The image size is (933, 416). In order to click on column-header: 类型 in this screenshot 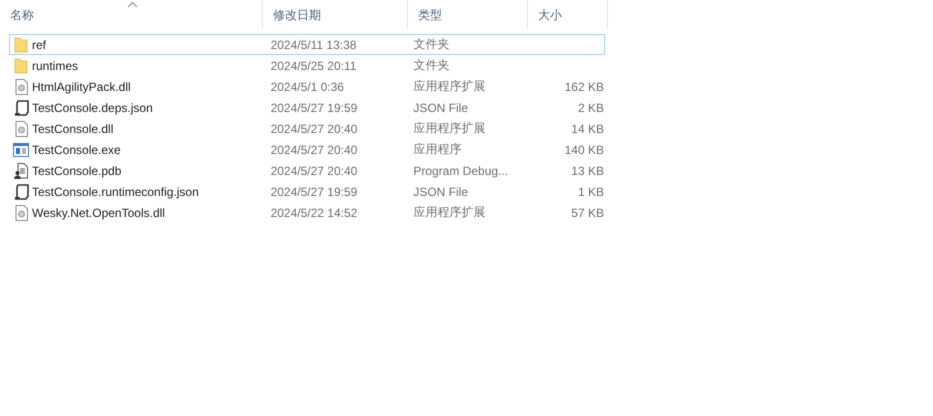, I will do `click(430, 15)`.